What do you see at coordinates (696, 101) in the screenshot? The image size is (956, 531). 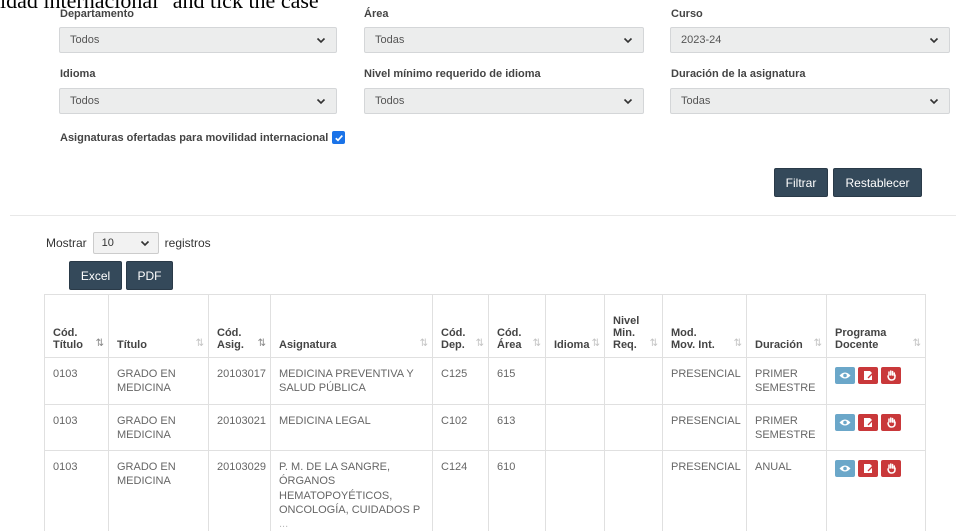 I see `duration-value: Todas` at bounding box center [696, 101].